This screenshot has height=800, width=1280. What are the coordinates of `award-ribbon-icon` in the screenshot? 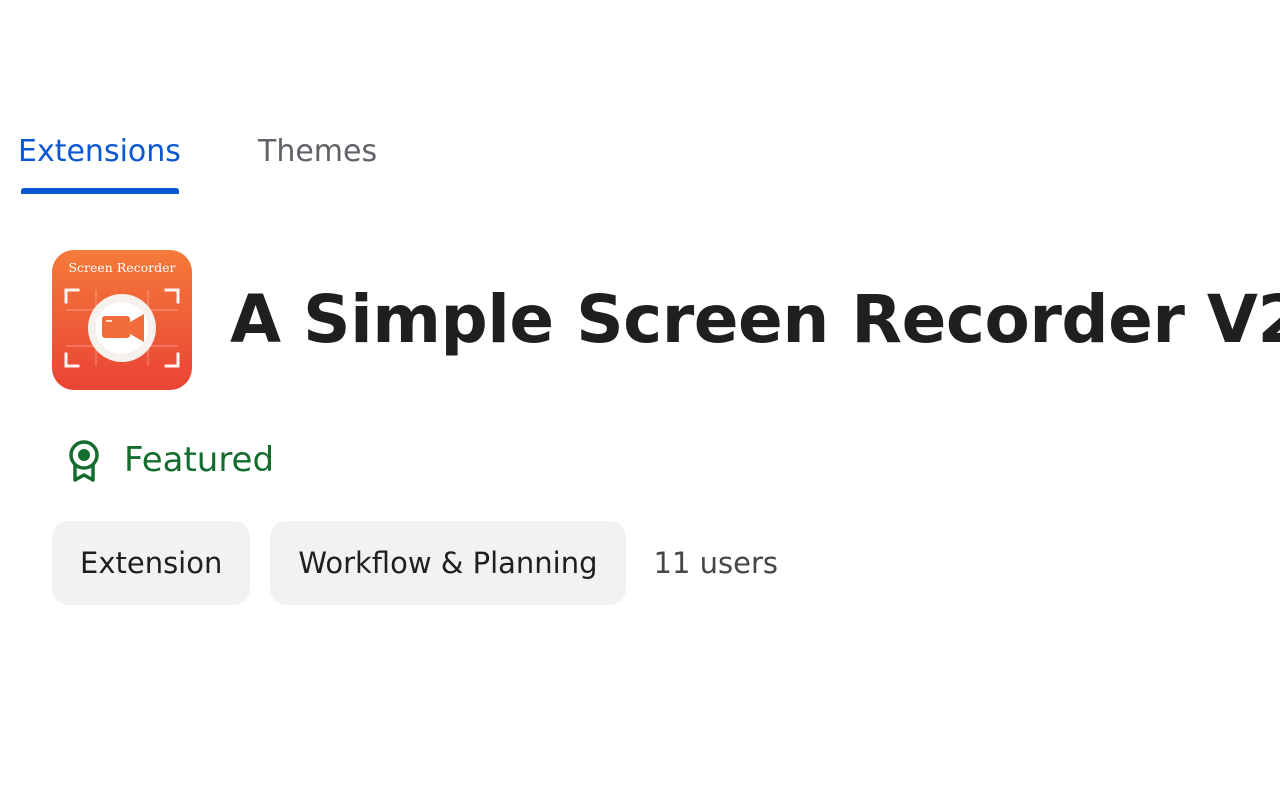 It's located at (84, 460).